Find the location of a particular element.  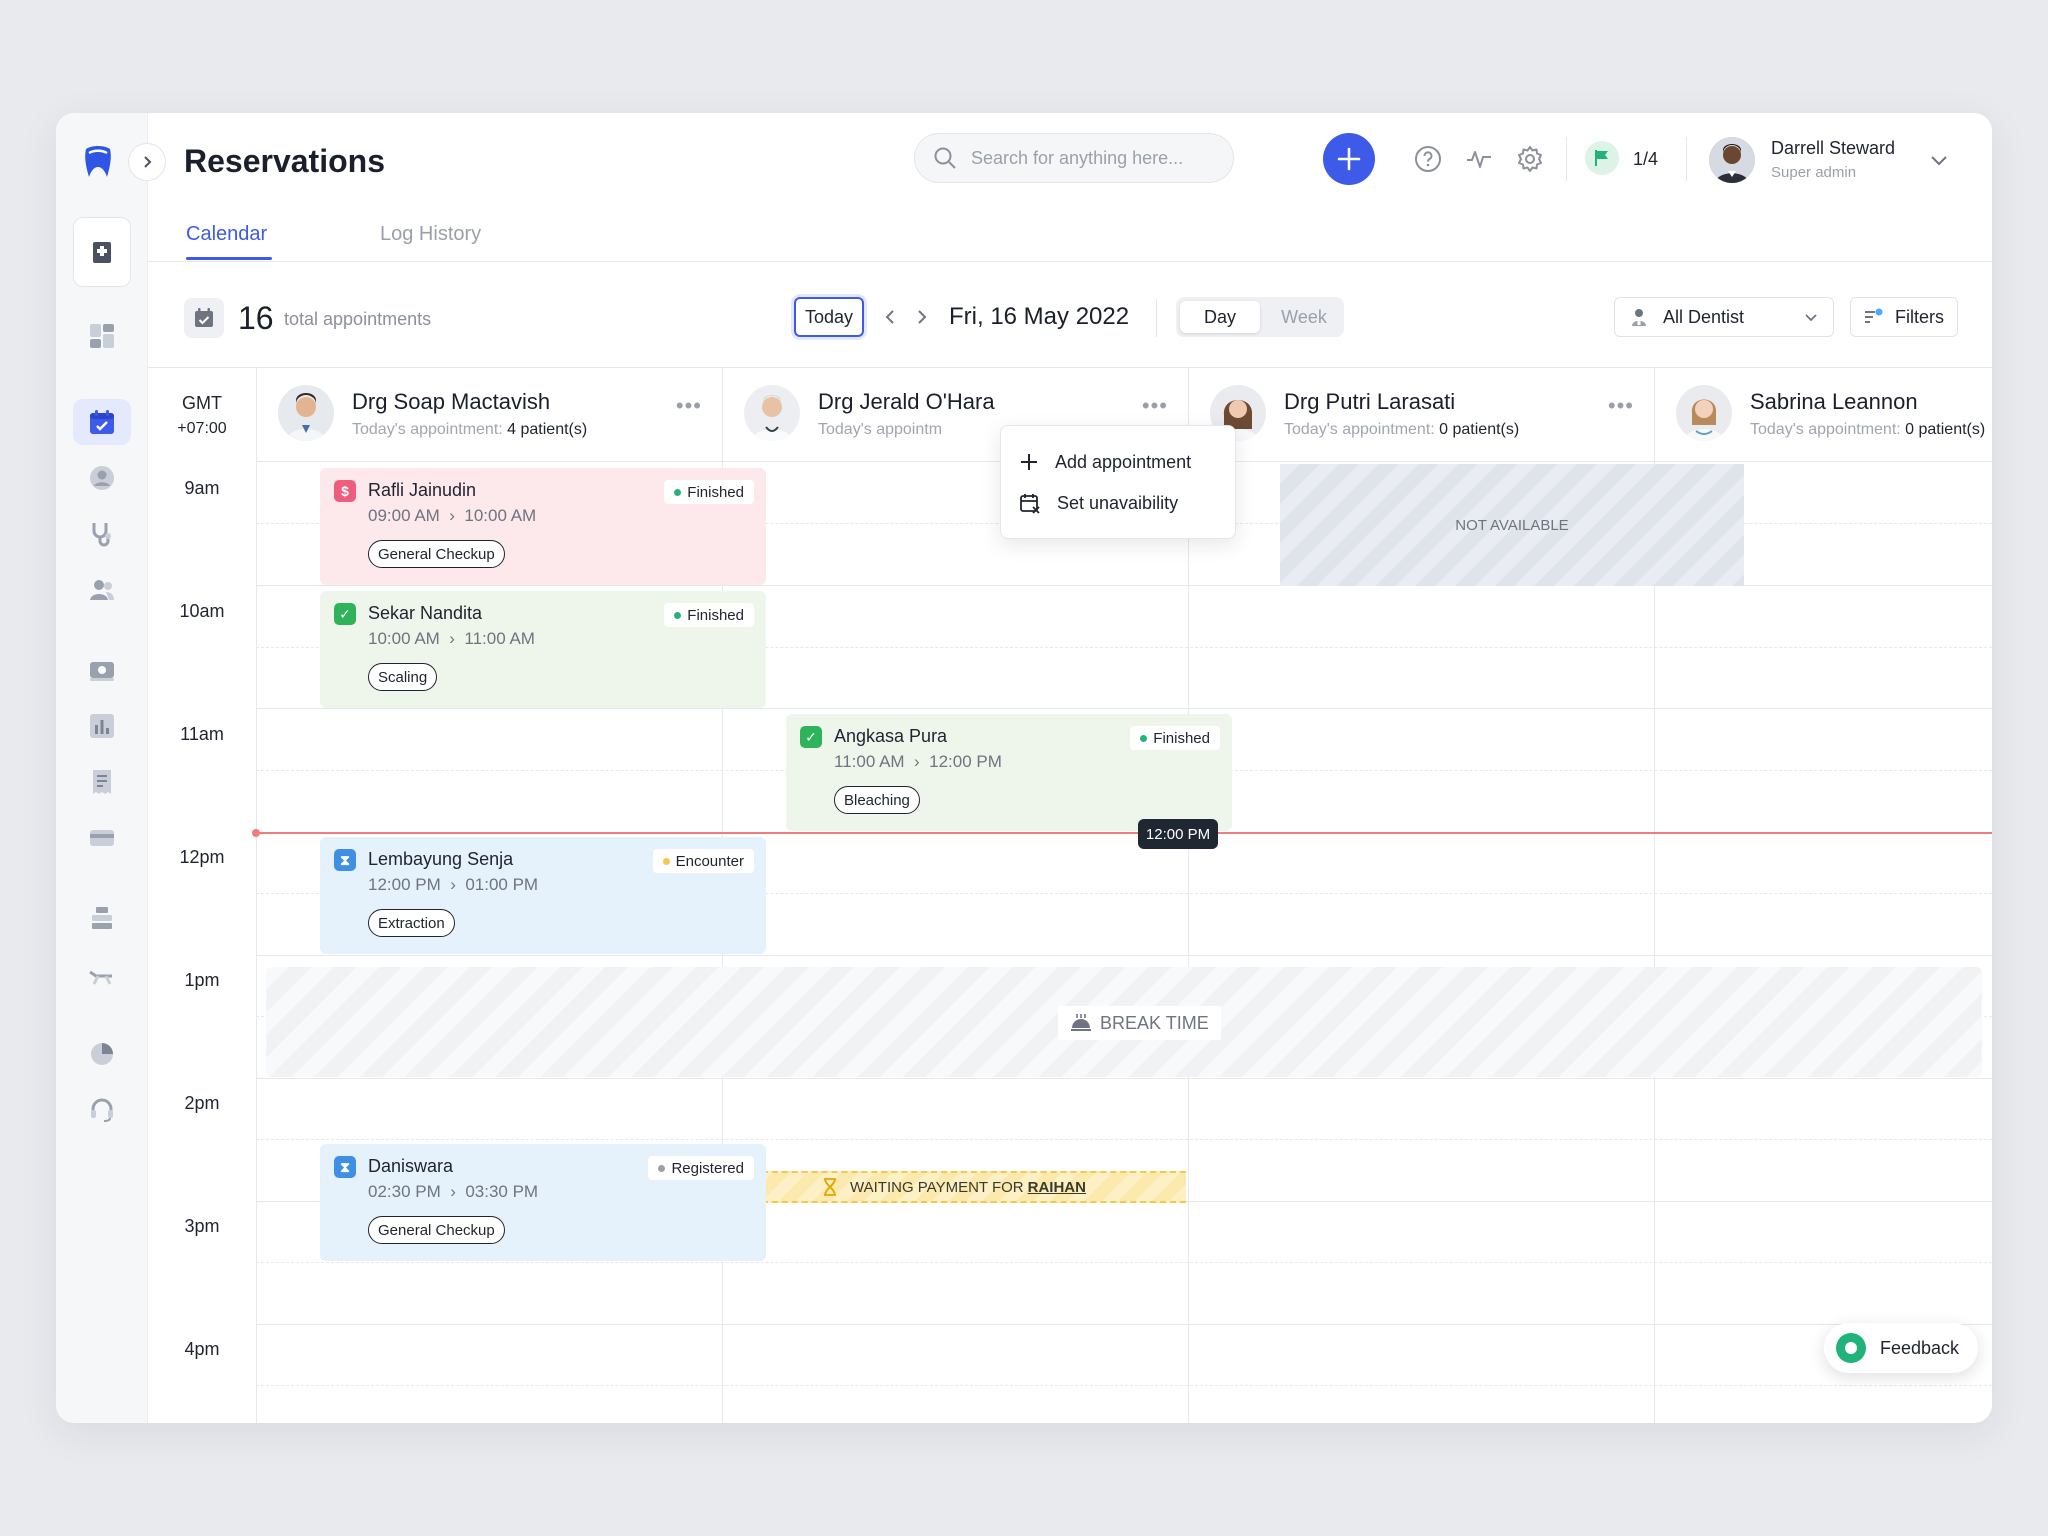

waiting-payment-banner: WAITING PAYMENT FORRAIHAN is located at coordinates (954, 1187).